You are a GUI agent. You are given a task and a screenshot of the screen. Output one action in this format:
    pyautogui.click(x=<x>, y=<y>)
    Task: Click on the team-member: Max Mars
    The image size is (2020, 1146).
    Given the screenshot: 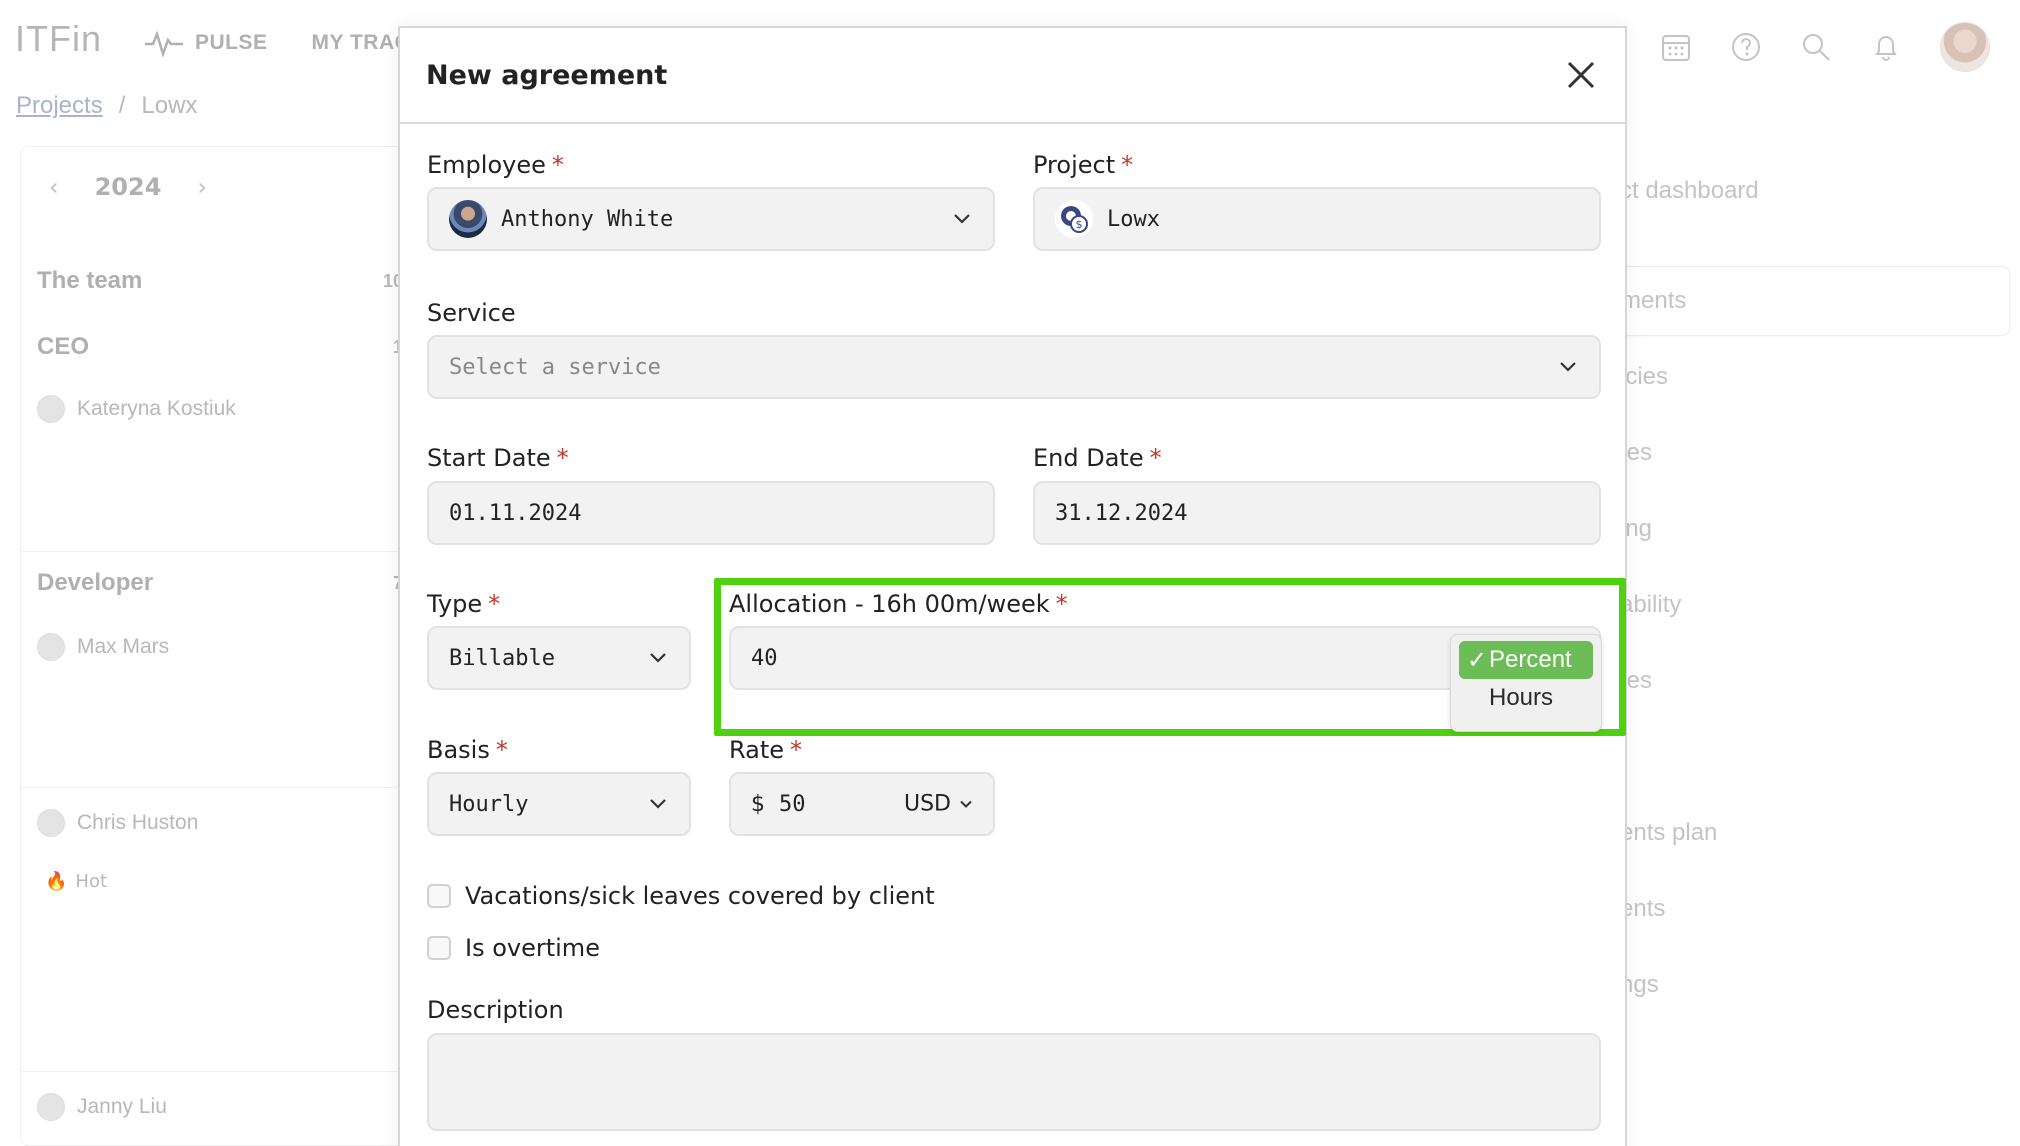 What is the action you would take?
    pyautogui.click(x=103, y=647)
    